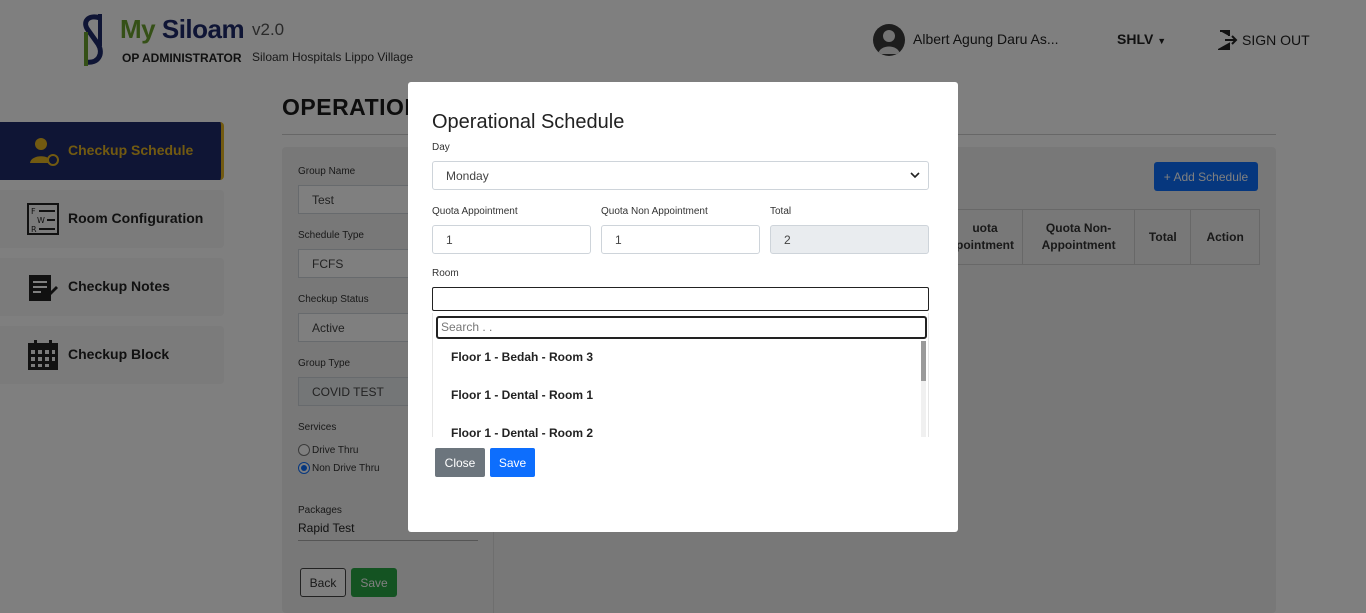 Image resolution: width=1366 pixels, height=613 pixels. Describe the element at coordinates (522, 431) in the screenshot. I see `room-option: Floor 1 - Dental - Room 2` at that location.